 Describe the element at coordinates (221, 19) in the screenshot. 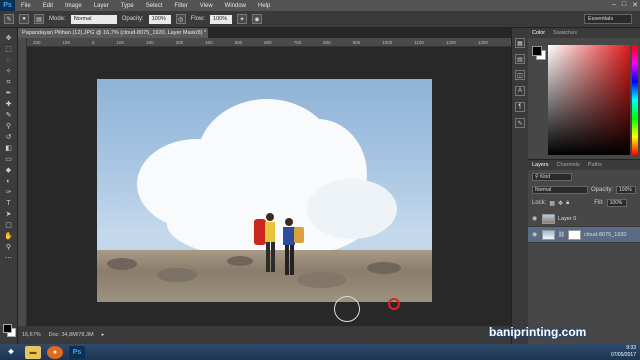

I see `flow-field: 100%` at that location.